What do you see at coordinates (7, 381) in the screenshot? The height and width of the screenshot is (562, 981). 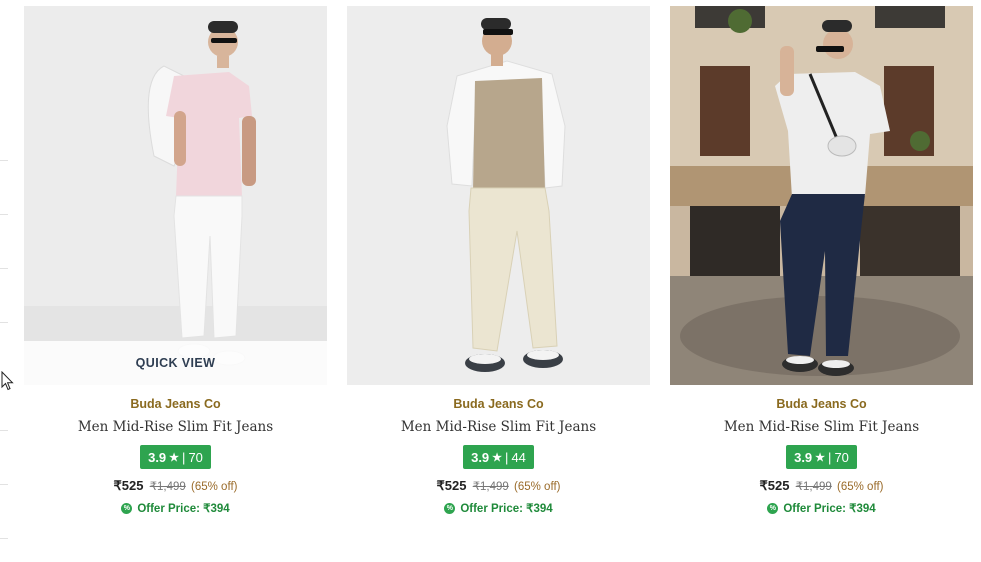 I see `mouse-cursor-icon` at bounding box center [7, 381].